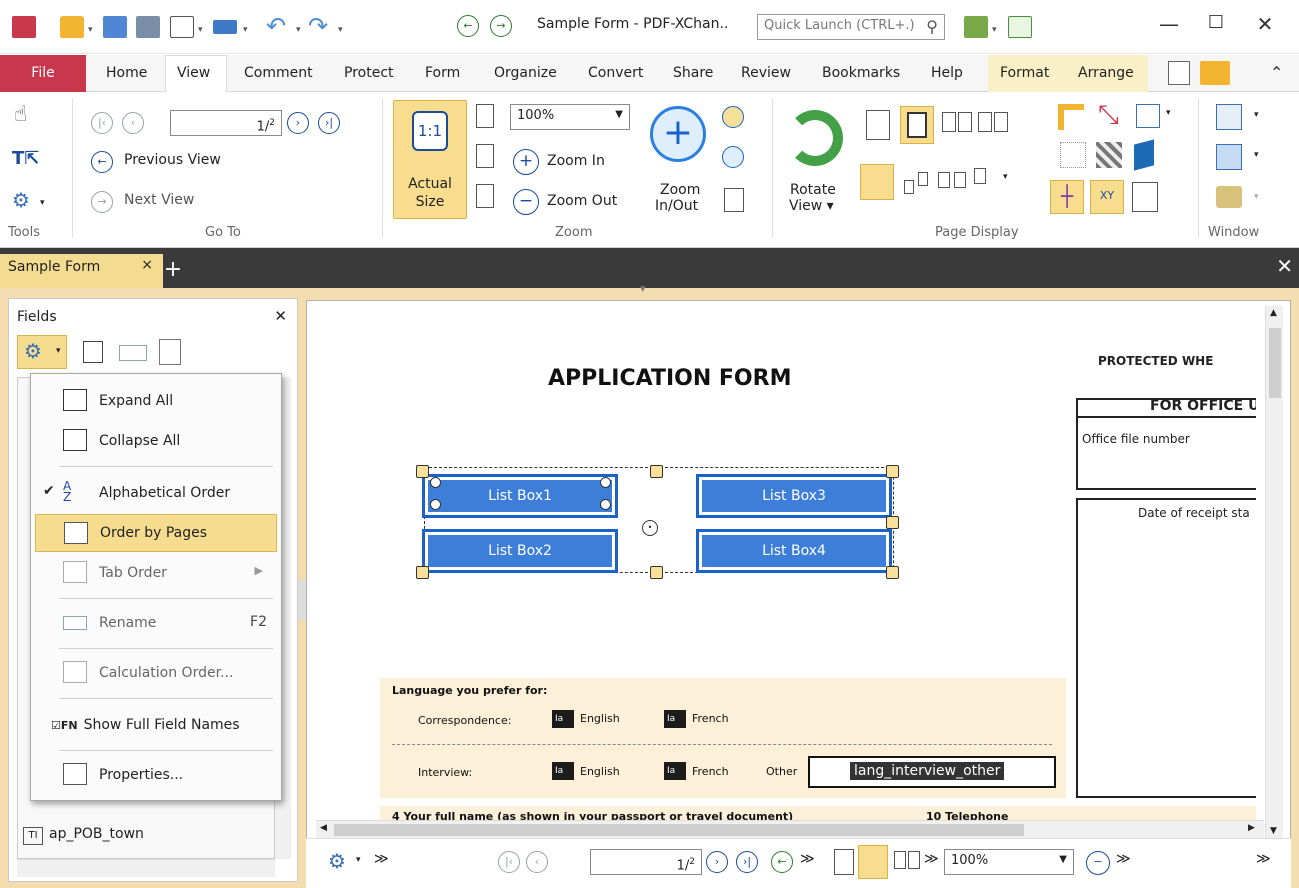 The width and height of the screenshot is (1299, 888). What do you see at coordinates (734, 200) in the screenshot?
I see `pan-zoom-icon` at bounding box center [734, 200].